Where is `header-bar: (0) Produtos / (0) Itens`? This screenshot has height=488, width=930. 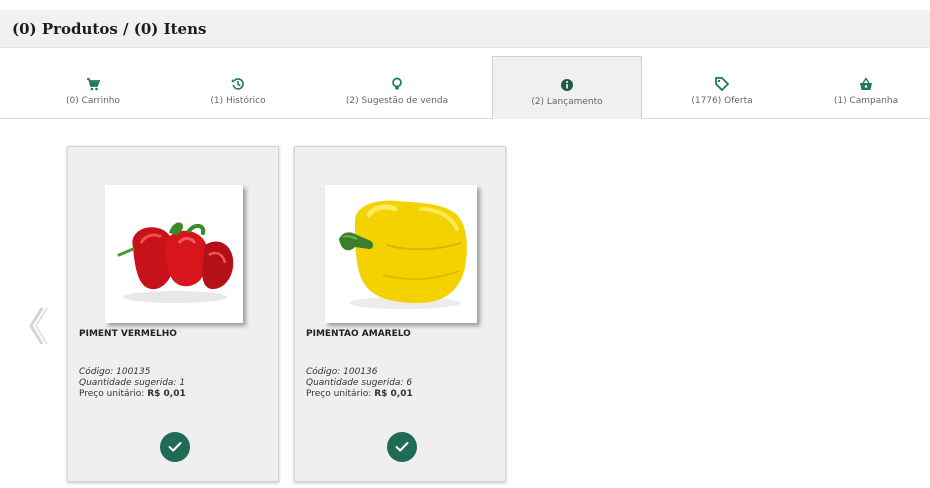
header-bar: (0) Produtos / (0) Itens is located at coordinates (465, 29).